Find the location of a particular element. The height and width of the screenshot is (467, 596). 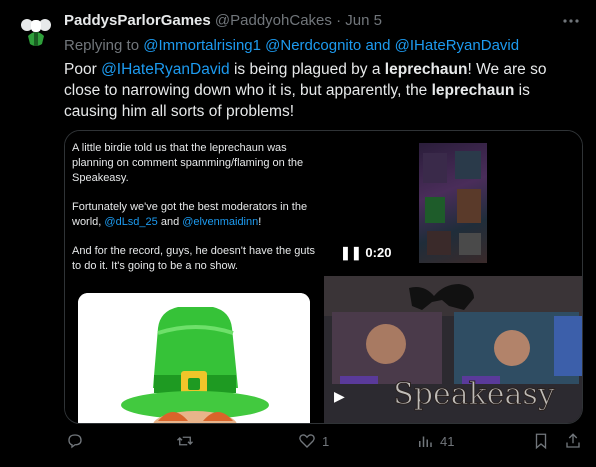

video-time: ❚❚ 0:20 is located at coordinates (365, 253).